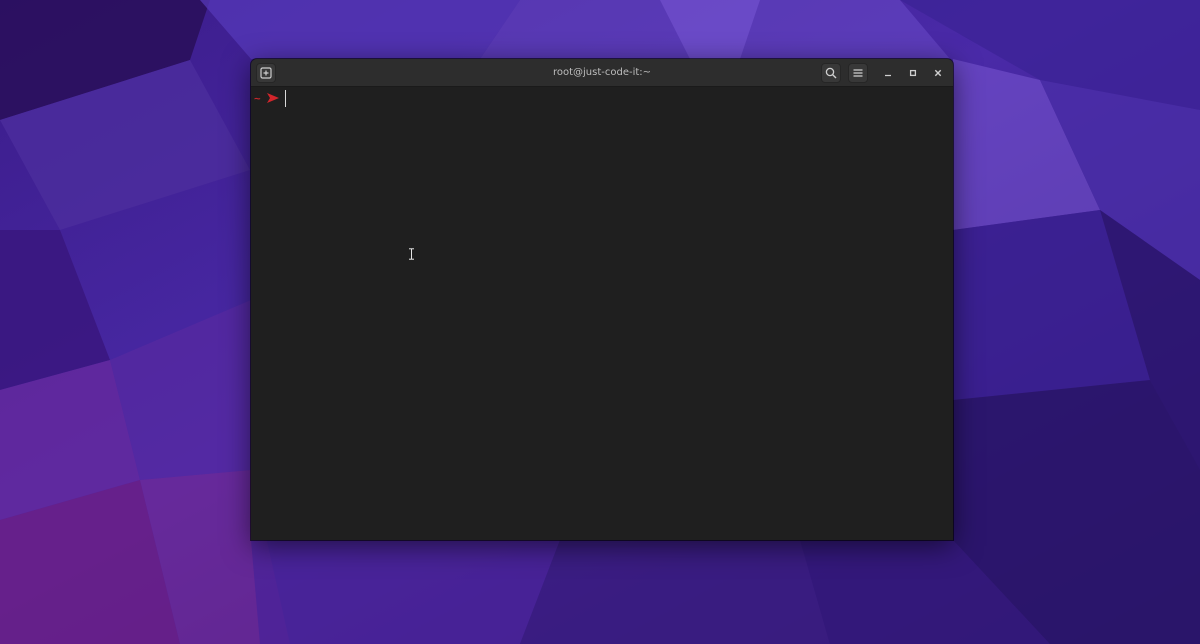 This screenshot has height=644, width=1200. I want to click on prompt-line: ~, so click(270, 98).